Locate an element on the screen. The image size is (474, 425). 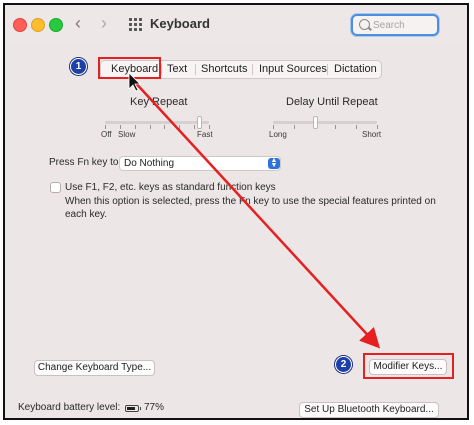
fn-key-label: Press Fn key to is located at coordinates (84, 162).